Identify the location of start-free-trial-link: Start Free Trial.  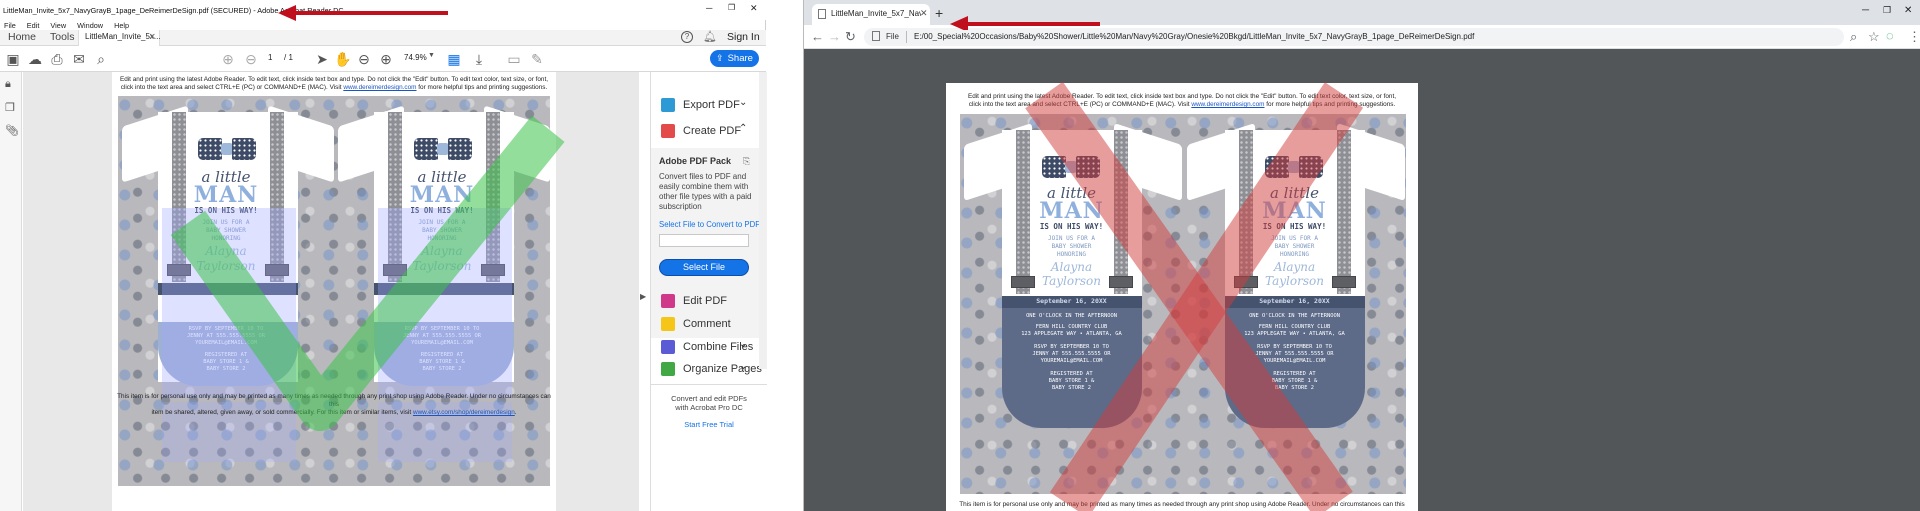
(709, 424).